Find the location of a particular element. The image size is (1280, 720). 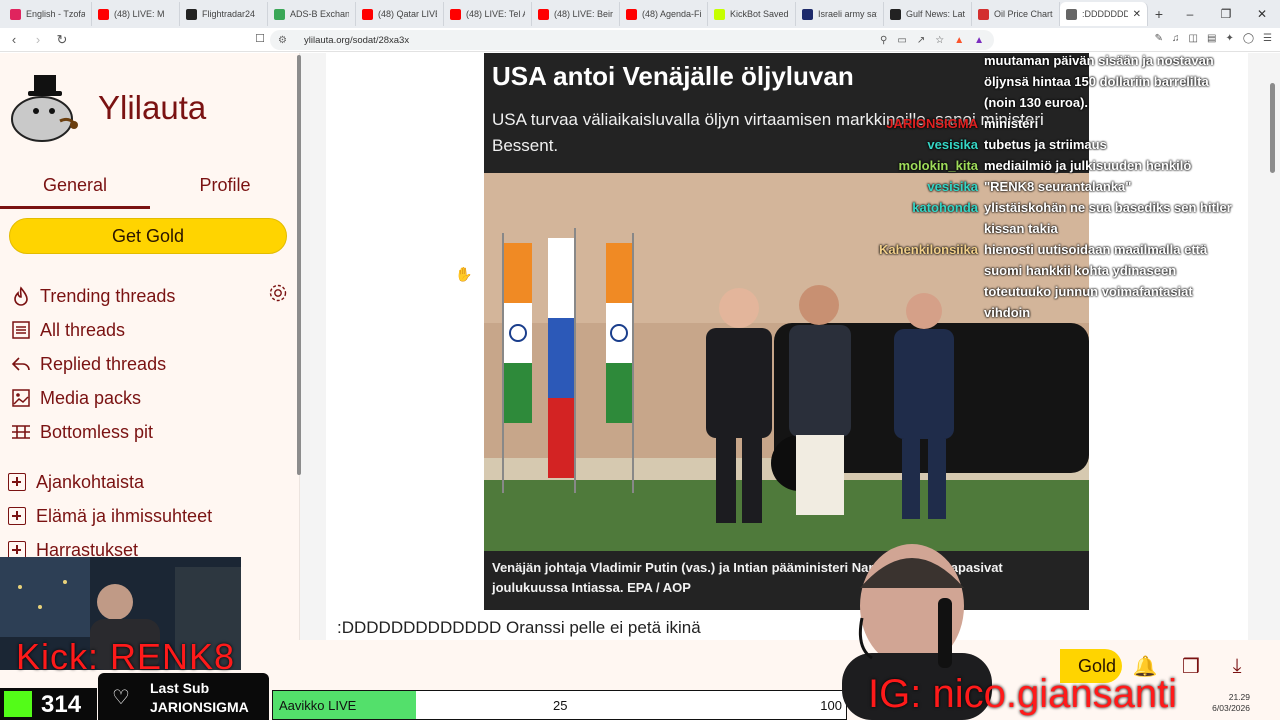

leo-icon: ✦ is located at coordinates (1229, 38).